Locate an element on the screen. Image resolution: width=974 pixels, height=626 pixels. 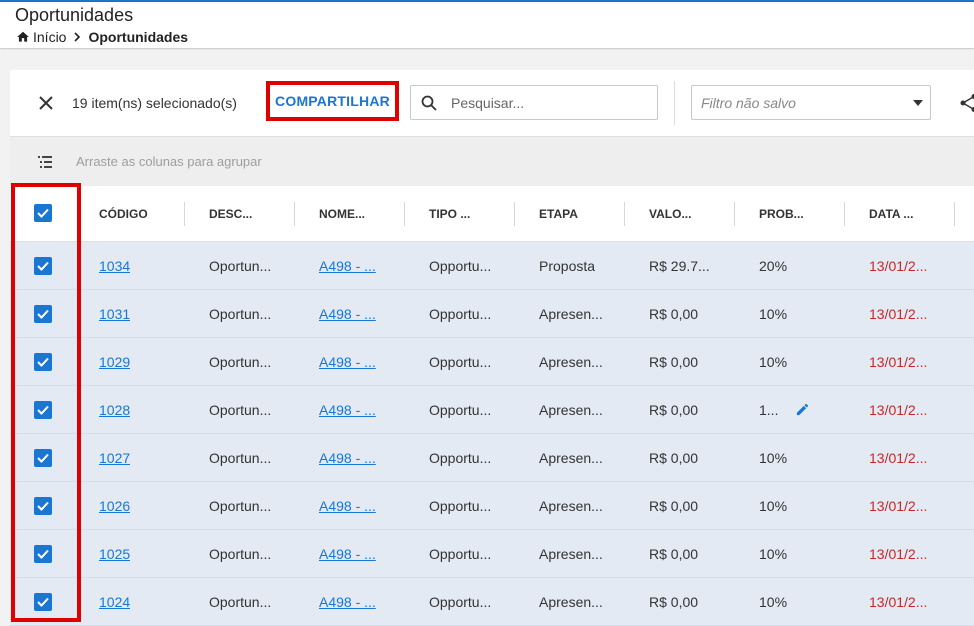
cell-codigo: 1025 is located at coordinates (114, 553).